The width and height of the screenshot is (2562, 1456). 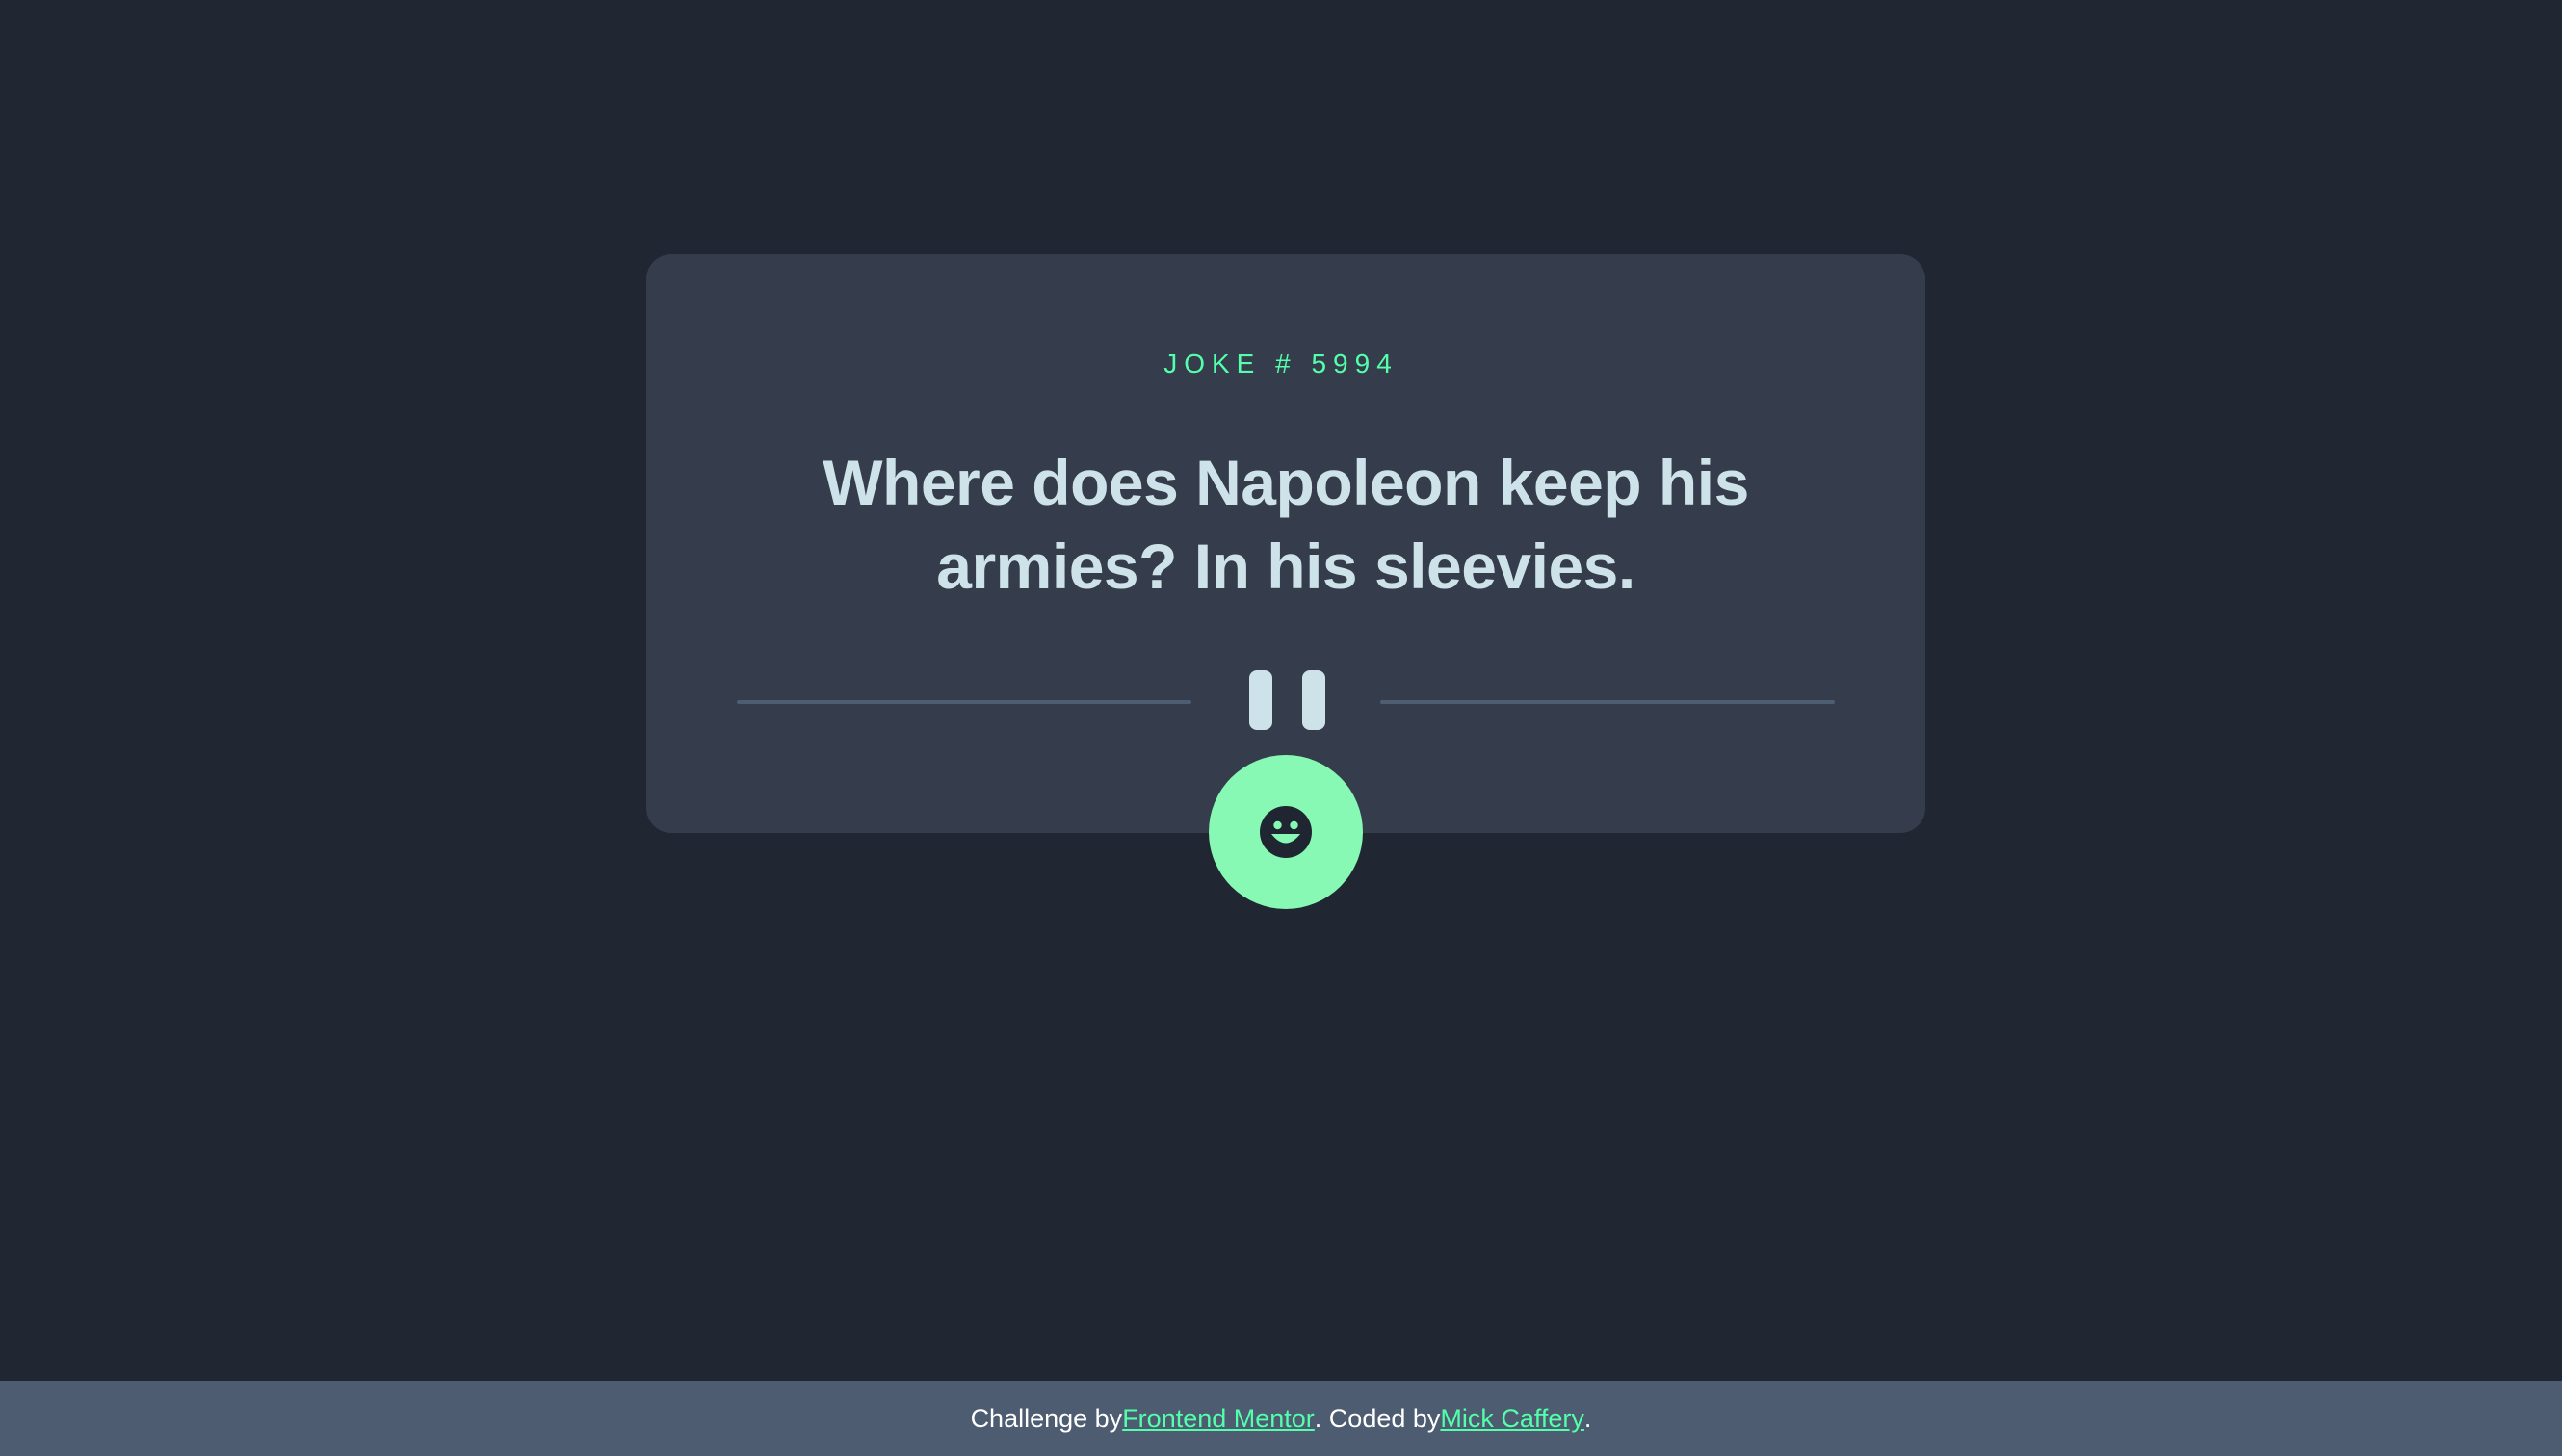 What do you see at coordinates (1046, 1418) in the screenshot?
I see `footer-prefix: Challenge by` at bounding box center [1046, 1418].